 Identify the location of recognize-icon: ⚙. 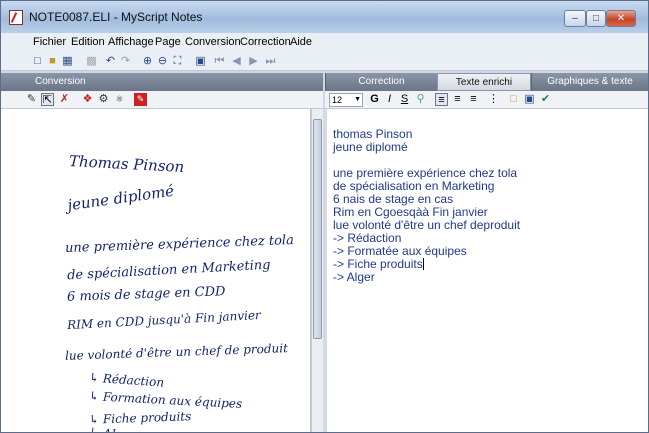
(103, 99).